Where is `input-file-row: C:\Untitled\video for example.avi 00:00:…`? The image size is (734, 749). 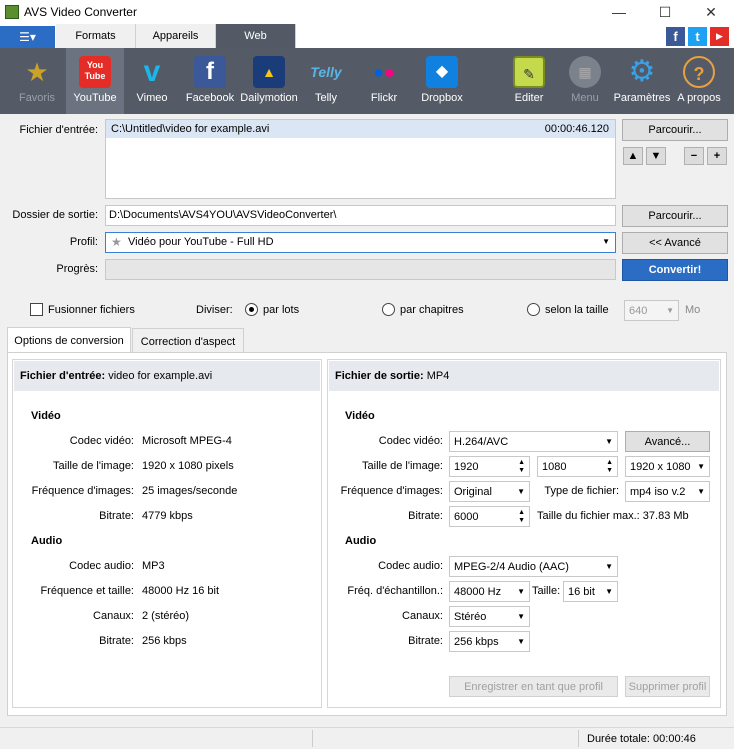
input-file-row: C:\Untitled\video for example.avi 00:00:… is located at coordinates (360, 129).